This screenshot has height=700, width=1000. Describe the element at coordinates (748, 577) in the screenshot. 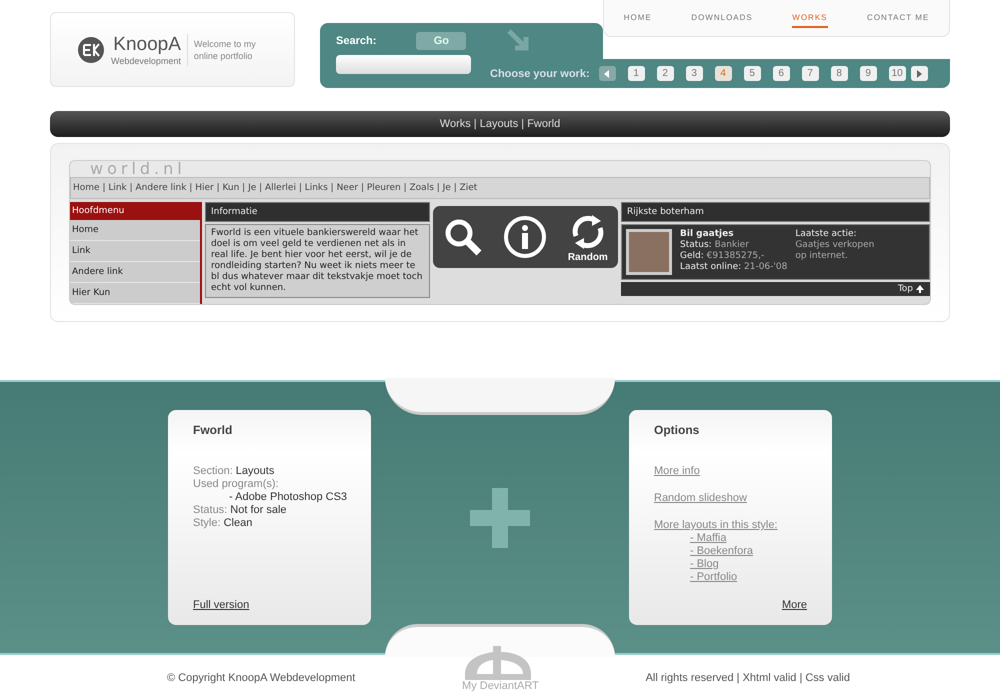

I see `layout-link: - Portfolio` at that location.